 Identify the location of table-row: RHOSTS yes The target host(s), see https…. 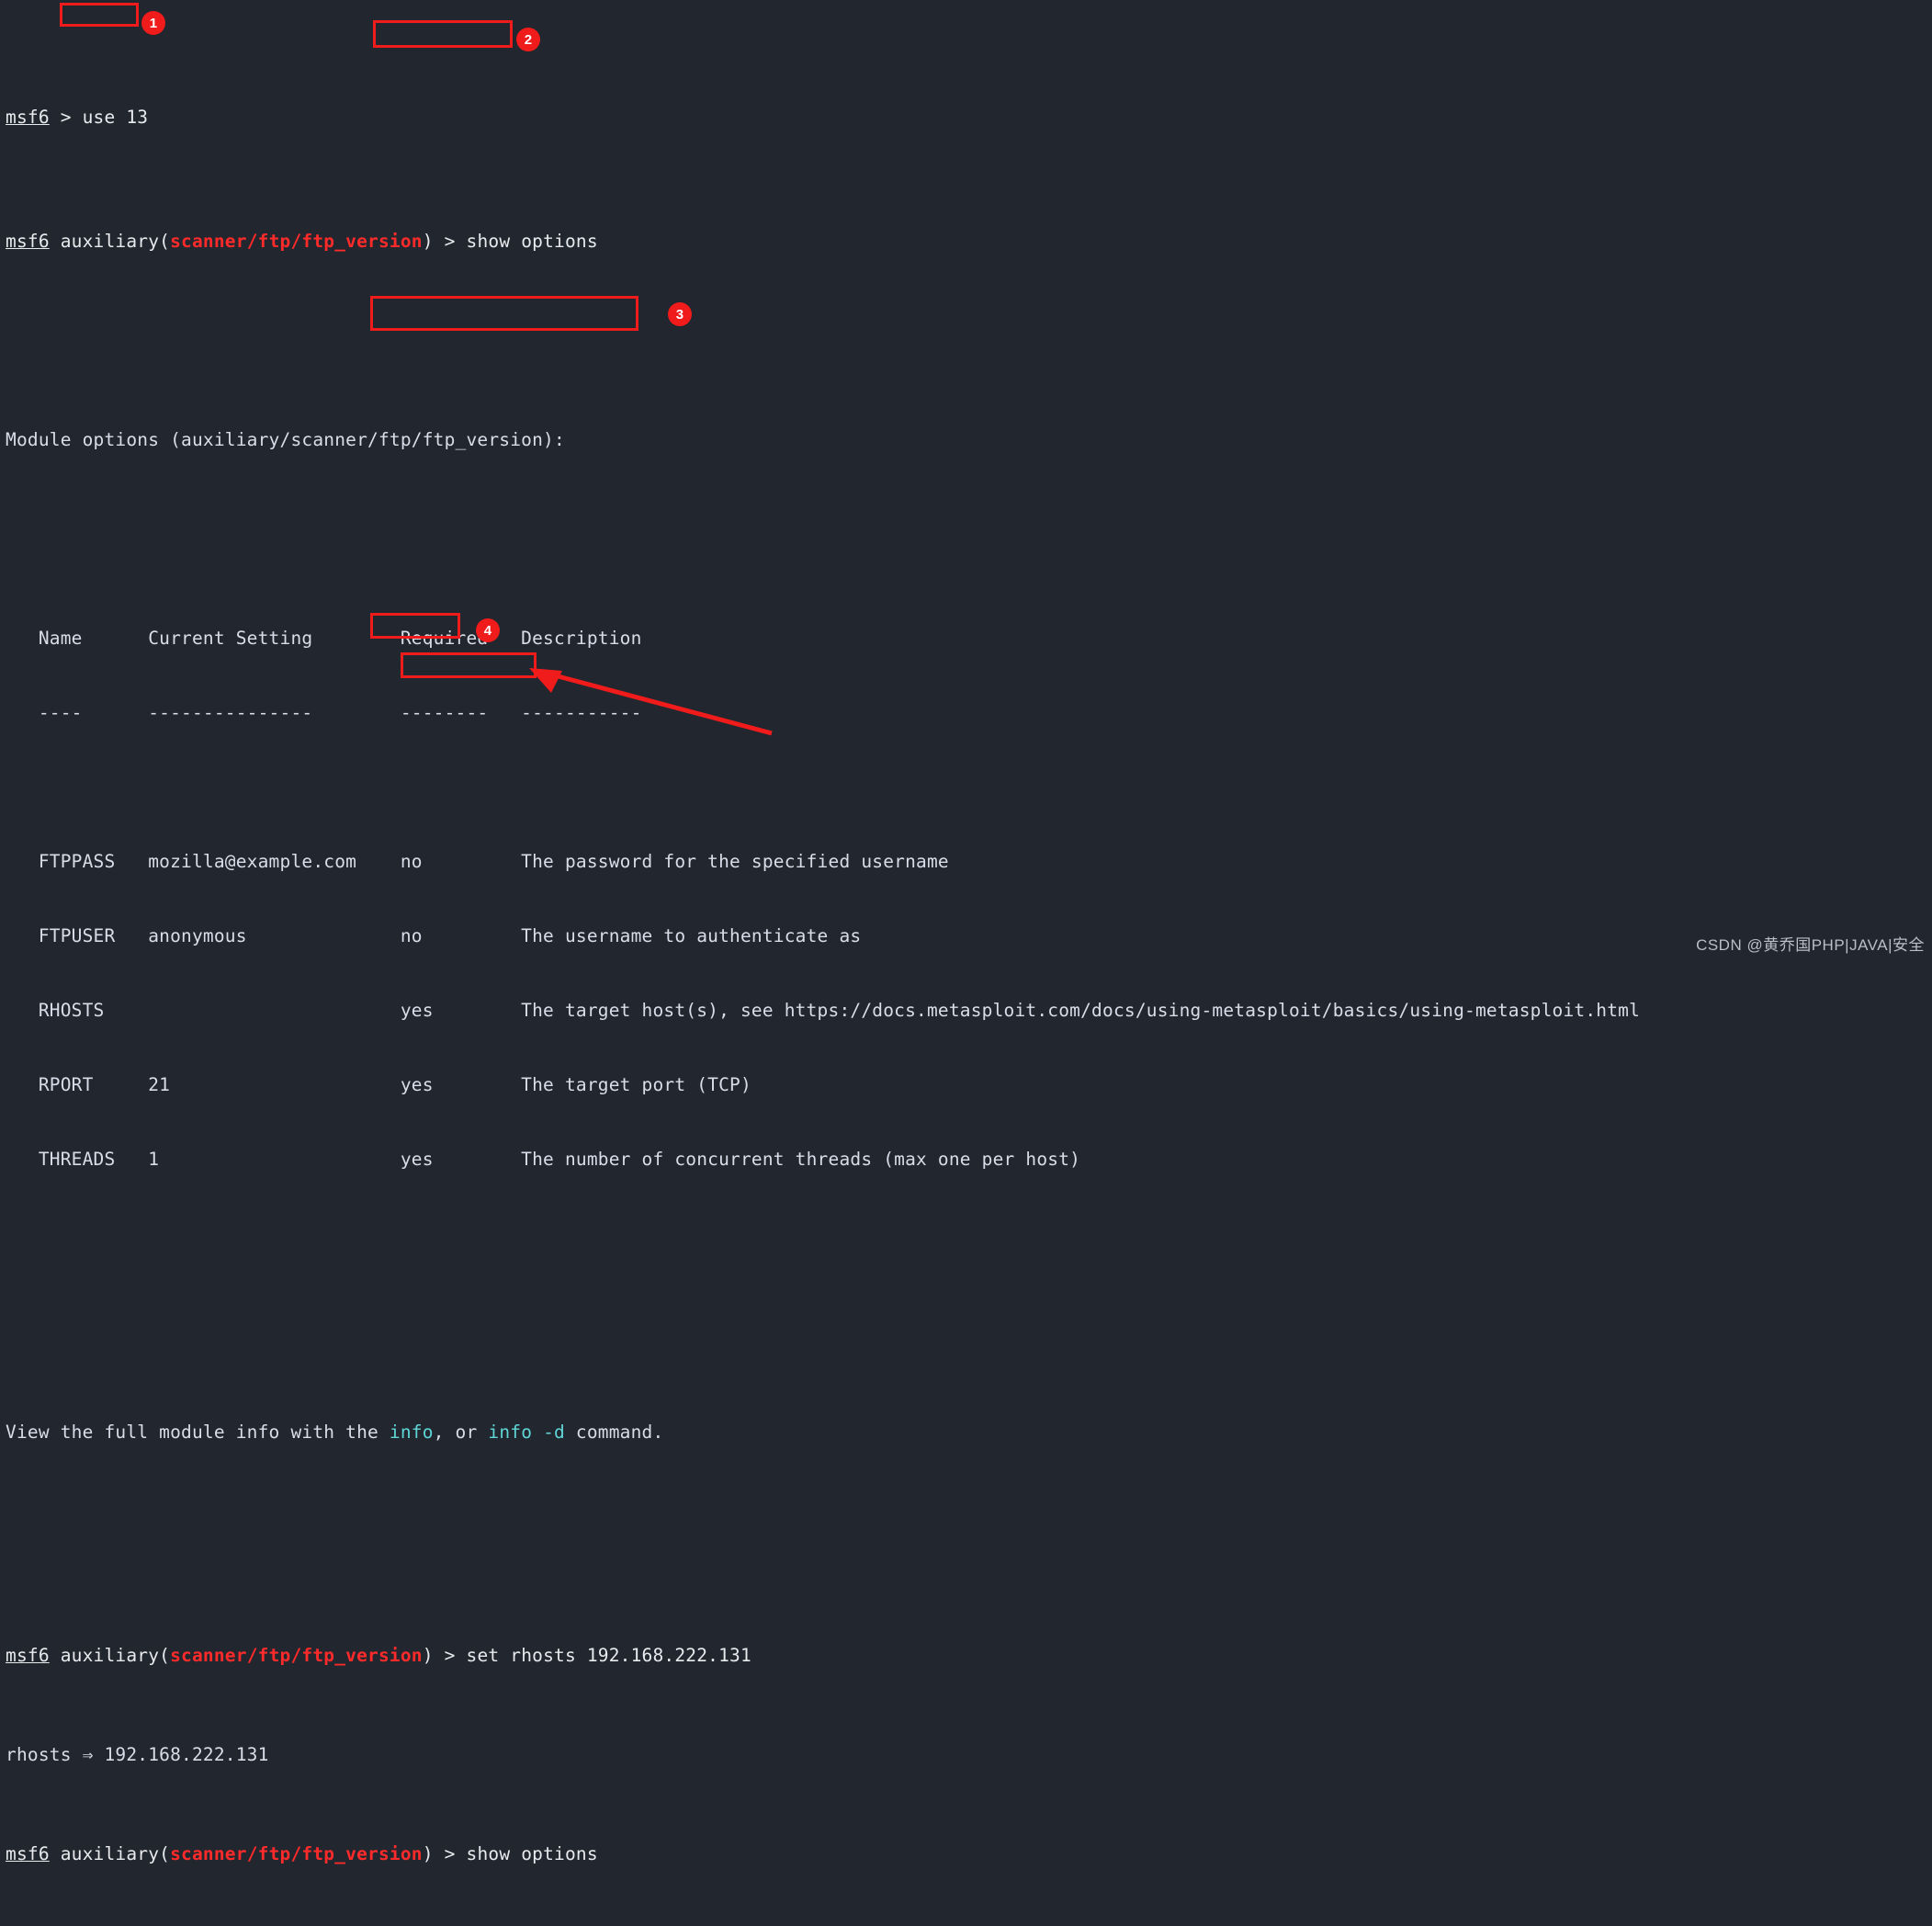
(969, 1010).